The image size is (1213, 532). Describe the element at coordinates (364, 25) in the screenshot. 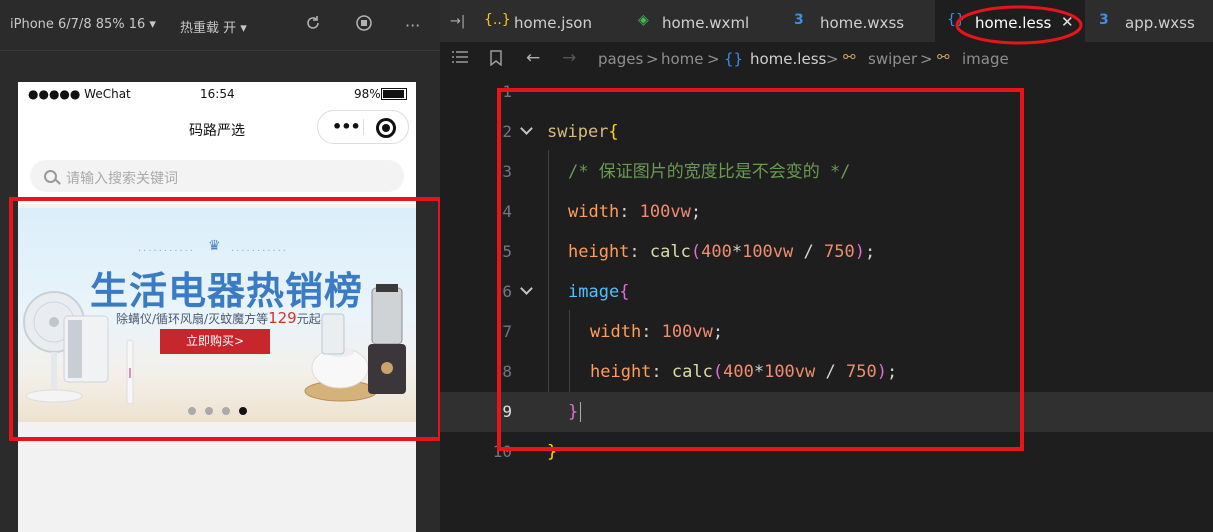

I see `stop-icon` at that location.